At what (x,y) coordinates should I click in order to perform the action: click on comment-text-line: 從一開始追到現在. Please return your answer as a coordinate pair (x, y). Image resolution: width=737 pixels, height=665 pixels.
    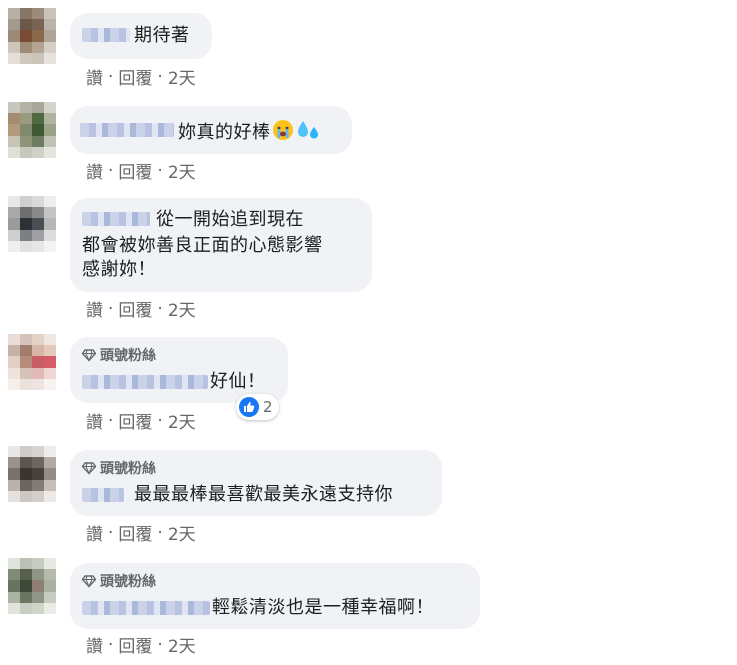
    Looking at the image, I should click on (230, 219).